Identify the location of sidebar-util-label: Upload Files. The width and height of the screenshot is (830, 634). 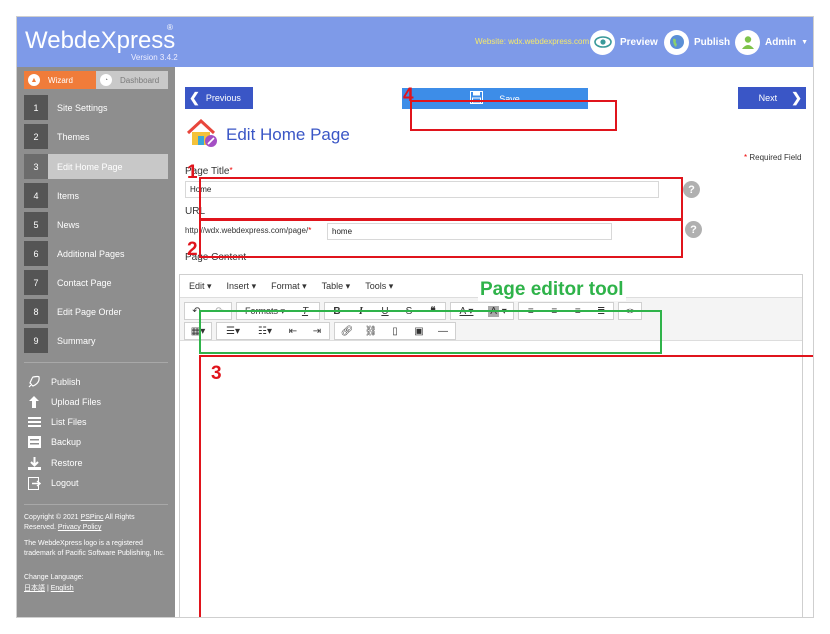
(76, 402).